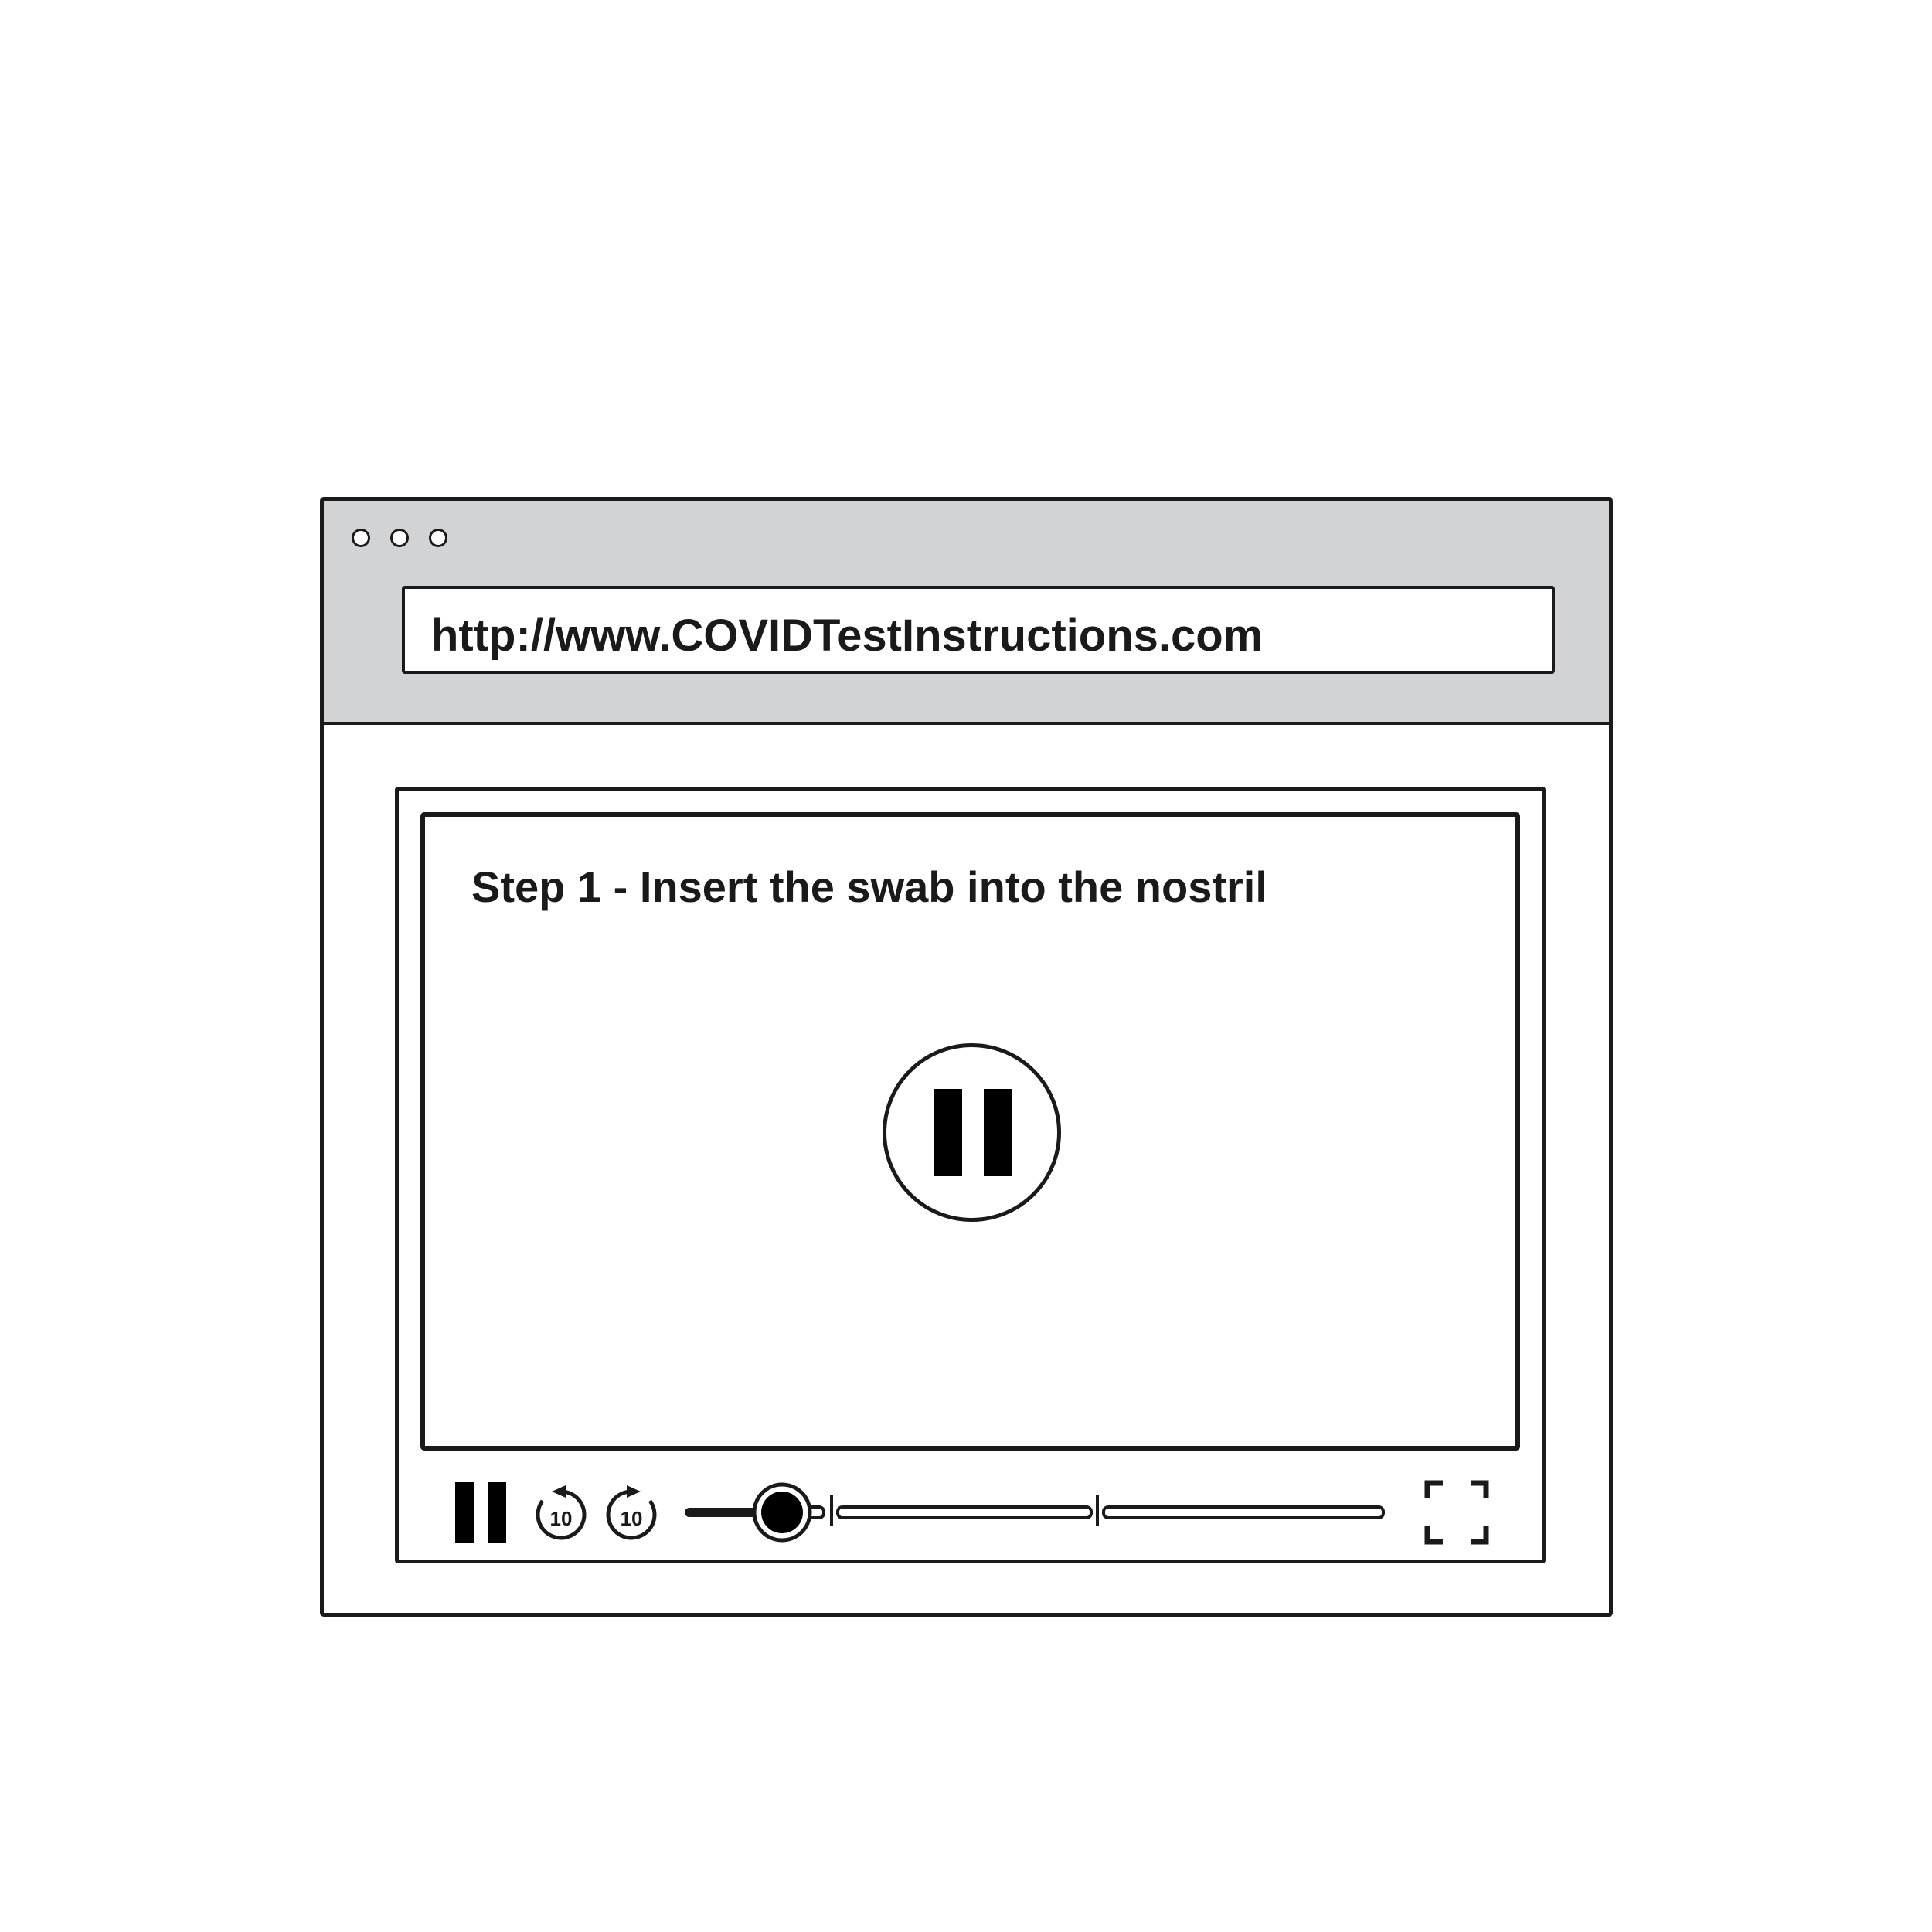 This screenshot has width=1932, height=1932. I want to click on window-maximize-dot, so click(438, 538).